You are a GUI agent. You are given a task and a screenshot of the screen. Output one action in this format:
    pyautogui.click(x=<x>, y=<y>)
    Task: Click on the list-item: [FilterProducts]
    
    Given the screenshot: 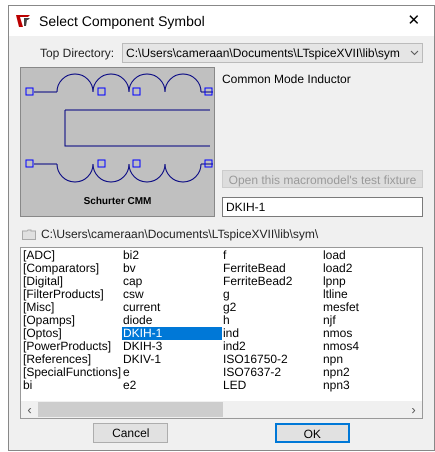 What is the action you would take?
    pyautogui.click(x=72, y=294)
    